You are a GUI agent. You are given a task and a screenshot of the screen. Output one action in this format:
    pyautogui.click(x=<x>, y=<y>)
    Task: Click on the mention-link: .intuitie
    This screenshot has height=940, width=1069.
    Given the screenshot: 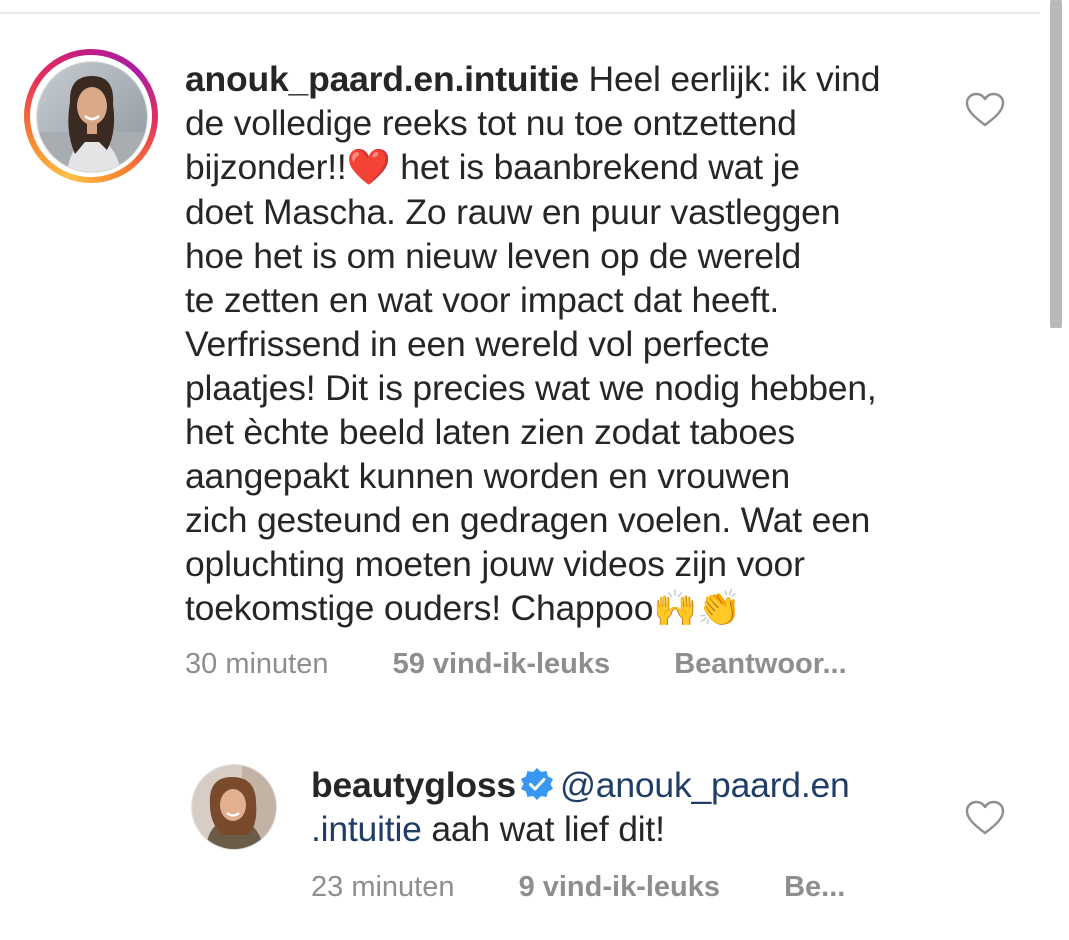 What is the action you would take?
    pyautogui.click(x=366, y=829)
    